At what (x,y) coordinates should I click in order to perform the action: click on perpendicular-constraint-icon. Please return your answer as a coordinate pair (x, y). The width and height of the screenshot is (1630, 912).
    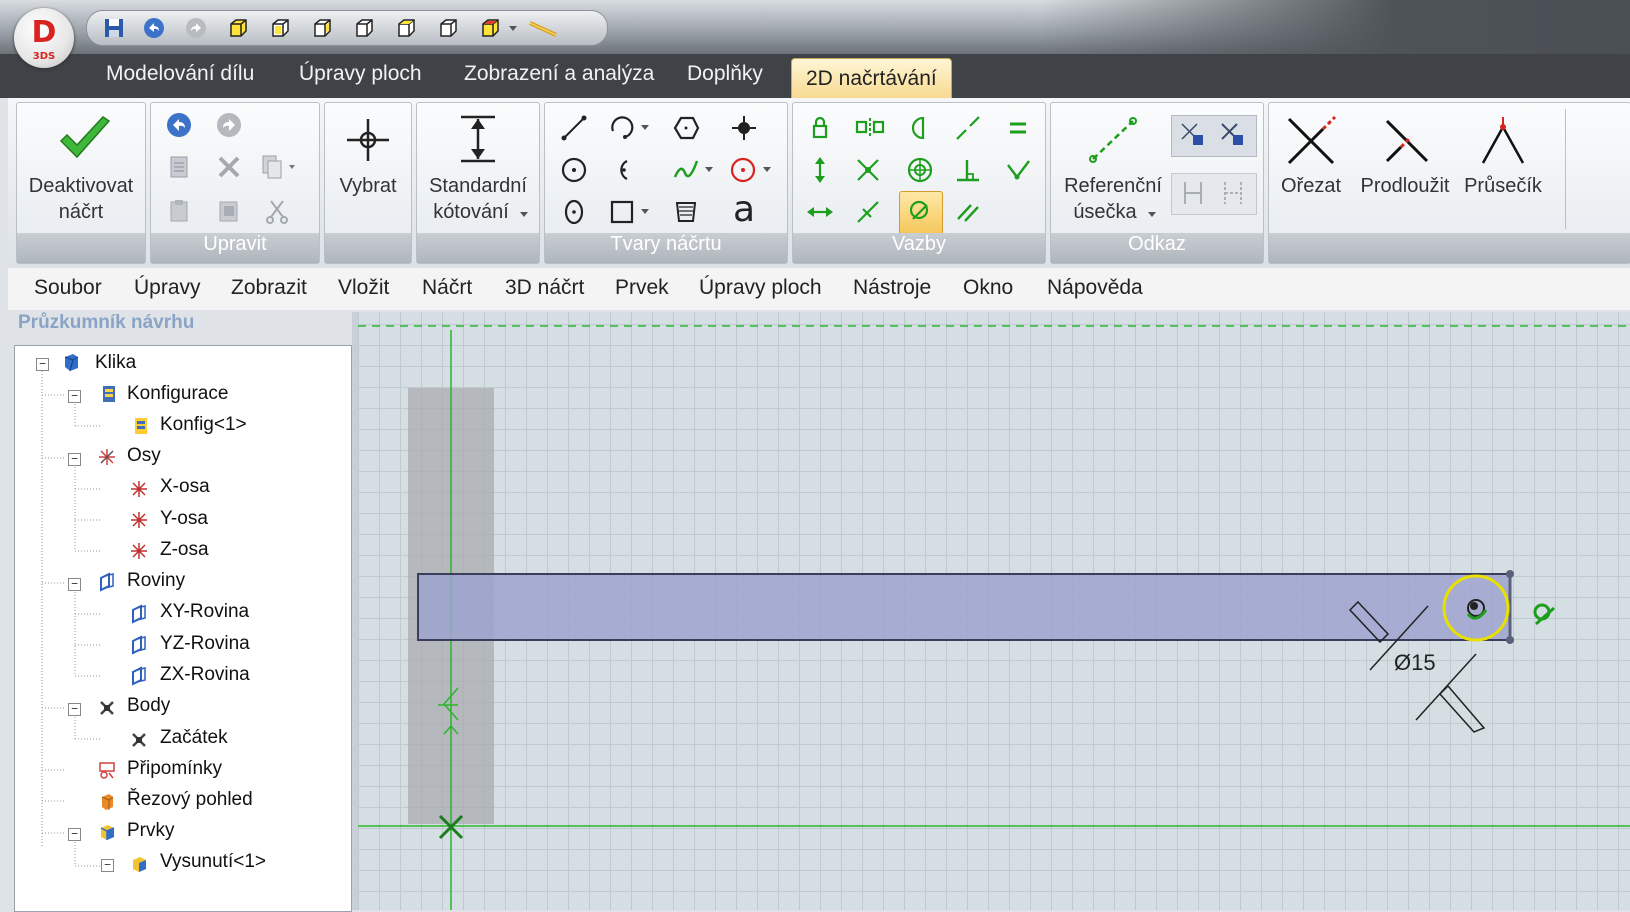
    Looking at the image, I should click on (968, 170).